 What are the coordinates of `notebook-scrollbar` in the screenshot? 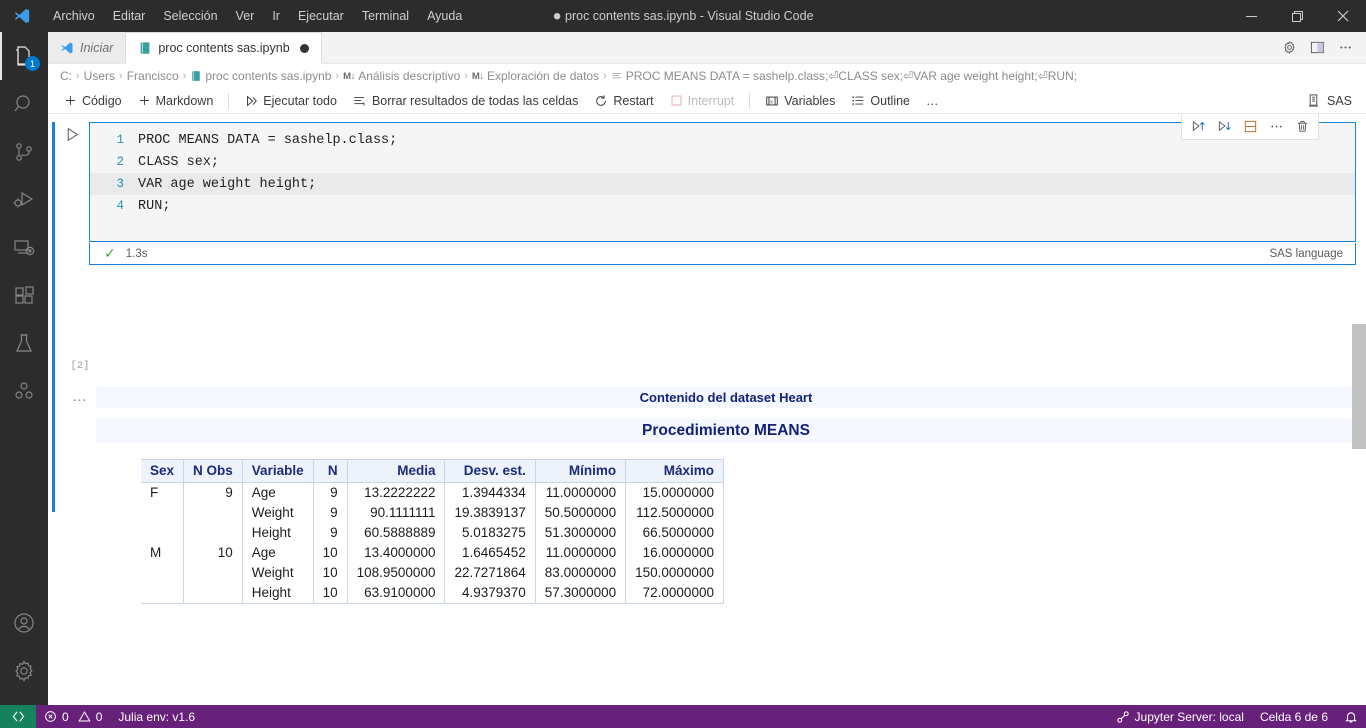 It's located at (1359, 409).